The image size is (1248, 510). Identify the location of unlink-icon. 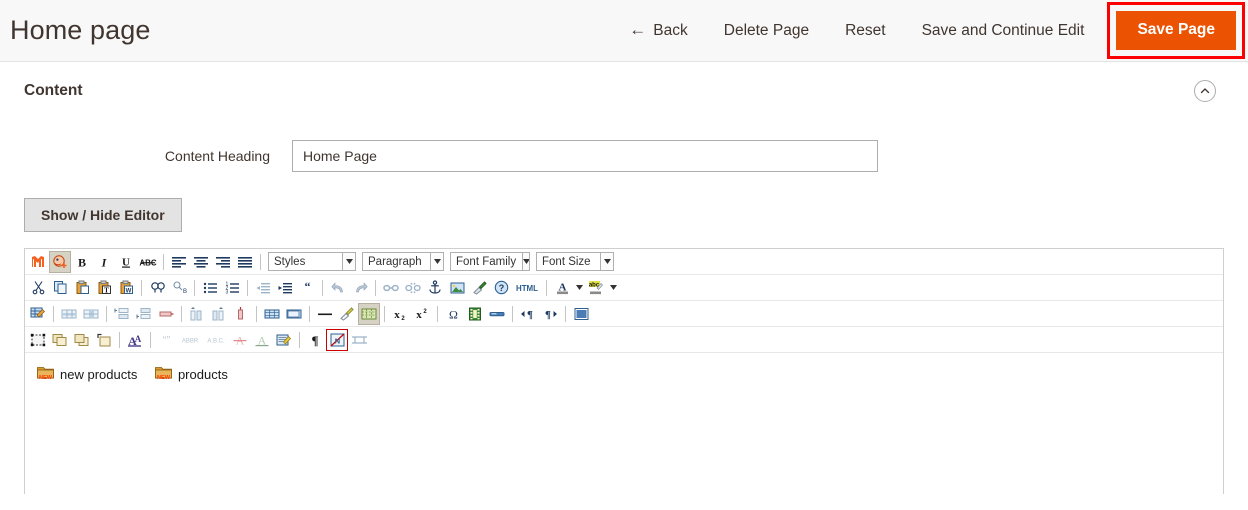
(413, 288).